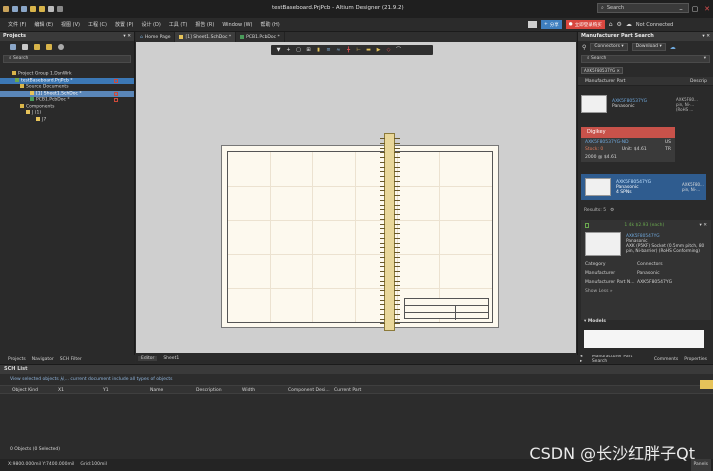 The image size is (713, 471). I want to click on align-icon: ⊞, so click(308, 50).